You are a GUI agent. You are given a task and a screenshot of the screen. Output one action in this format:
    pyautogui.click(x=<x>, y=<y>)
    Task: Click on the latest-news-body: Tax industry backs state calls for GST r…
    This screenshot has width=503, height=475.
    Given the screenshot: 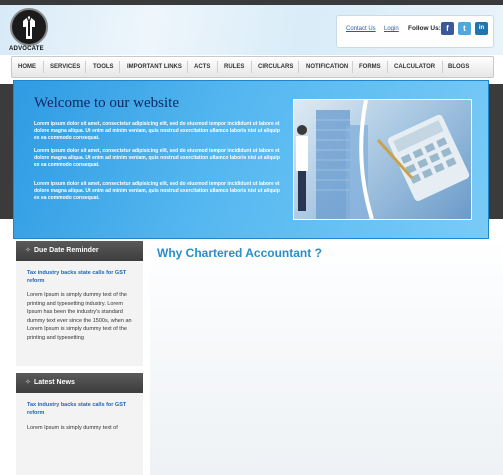 What is the action you would take?
    pyautogui.click(x=79, y=434)
    